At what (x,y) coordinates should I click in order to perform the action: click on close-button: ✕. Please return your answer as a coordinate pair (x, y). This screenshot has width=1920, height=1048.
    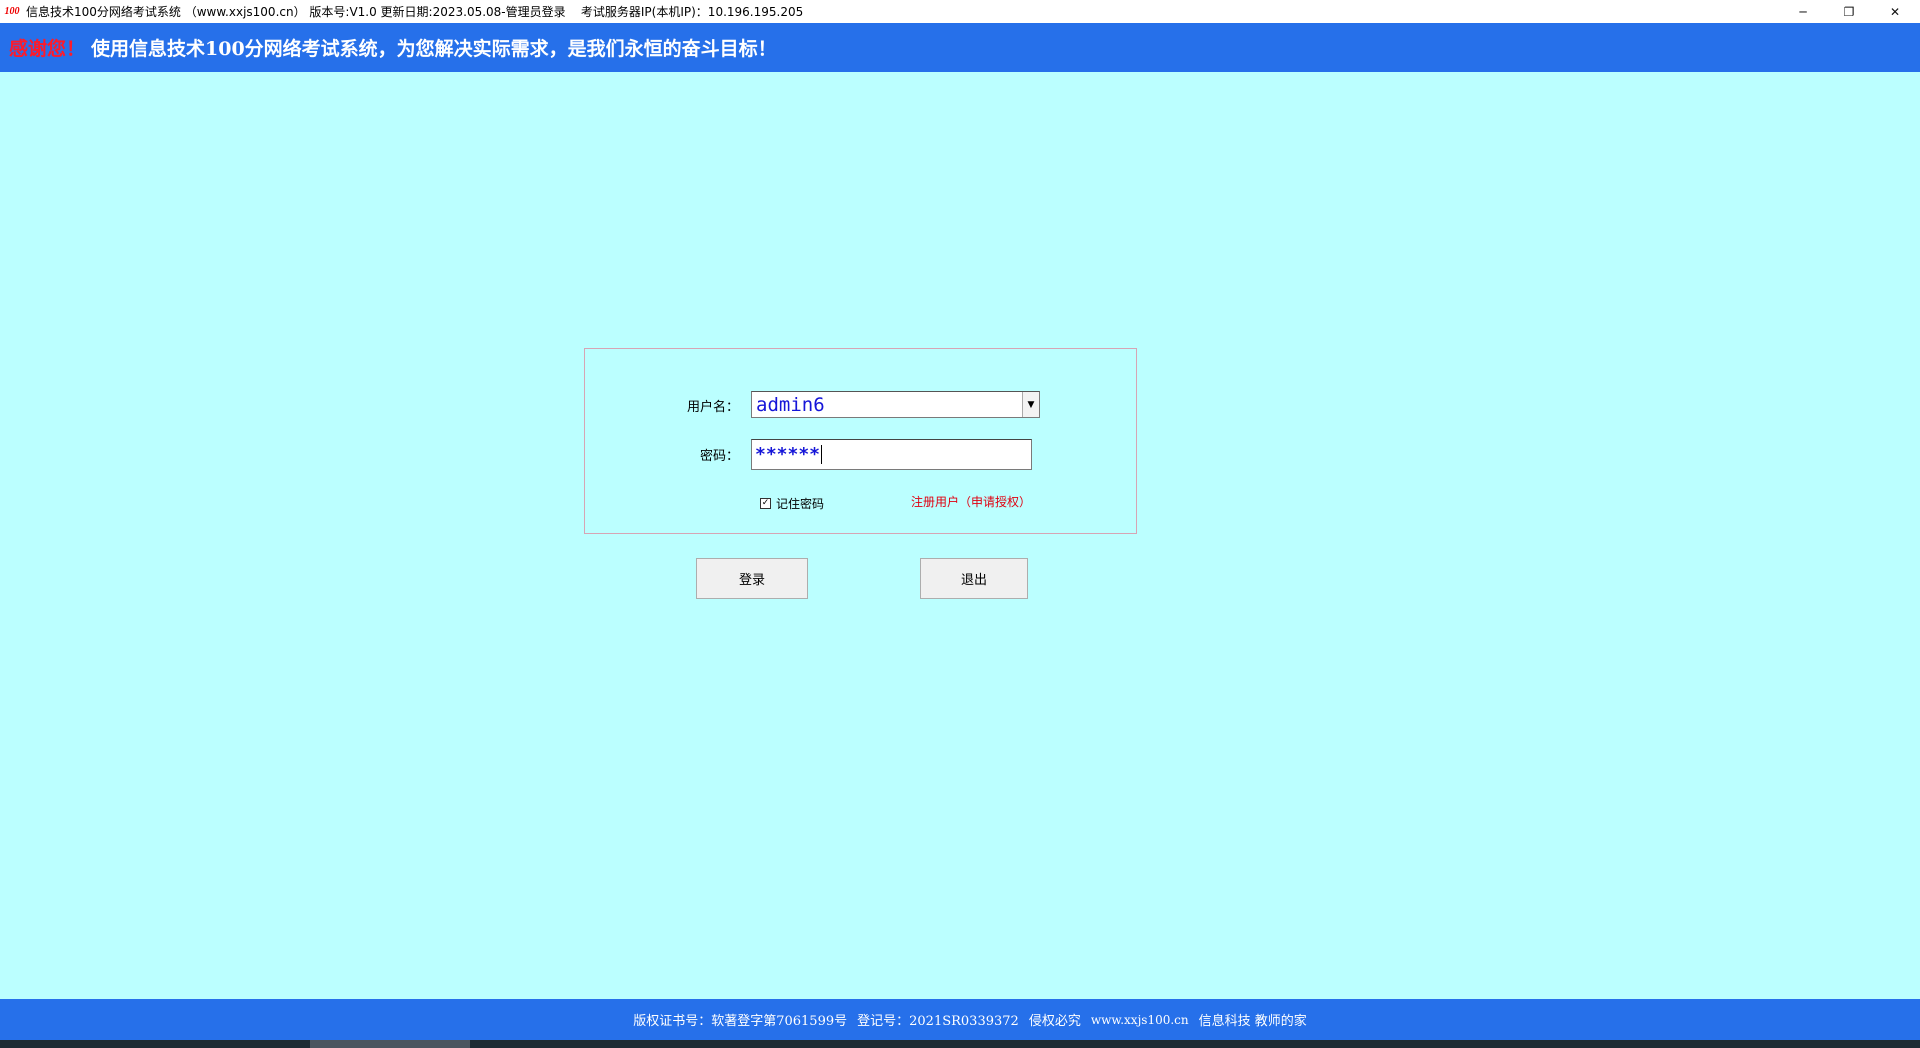
    Looking at the image, I should click on (1895, 11).